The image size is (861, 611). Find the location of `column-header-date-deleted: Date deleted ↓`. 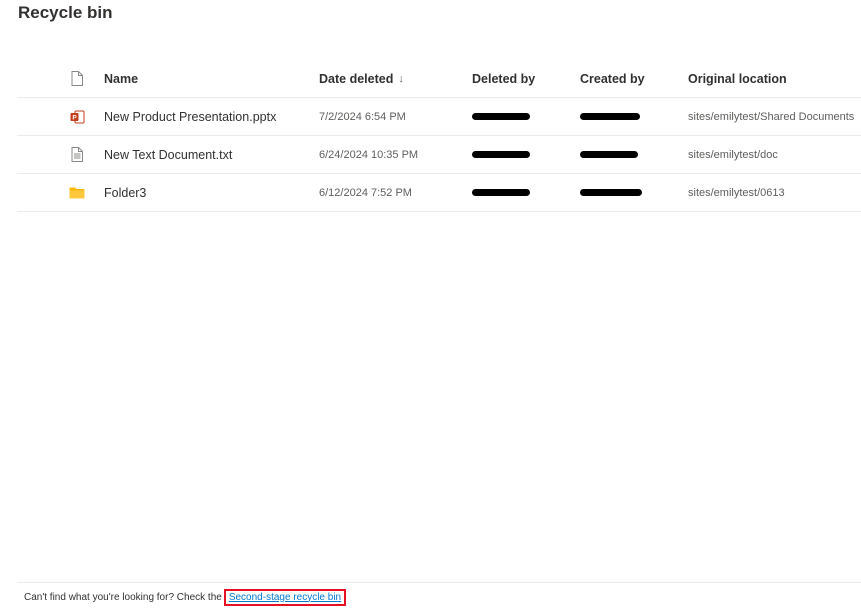

column-header-date-deleted: Date deleted ↓ is located at coordinates (361, 78).